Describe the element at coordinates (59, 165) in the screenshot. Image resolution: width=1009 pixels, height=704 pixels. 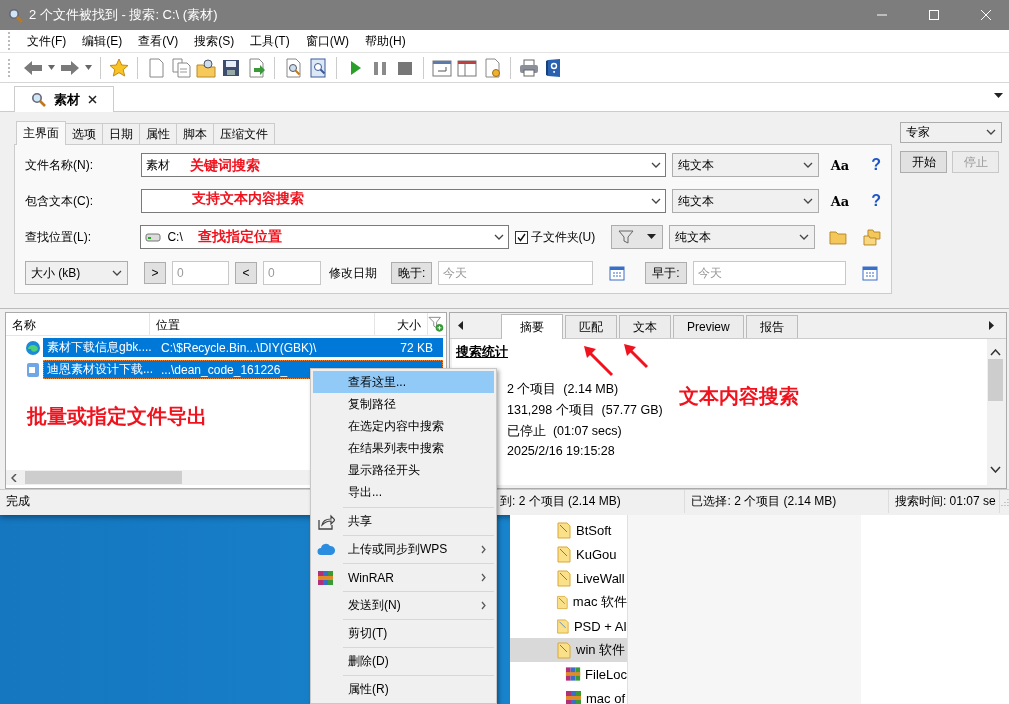
I see `field-label: 文件名称(N):` at that location.